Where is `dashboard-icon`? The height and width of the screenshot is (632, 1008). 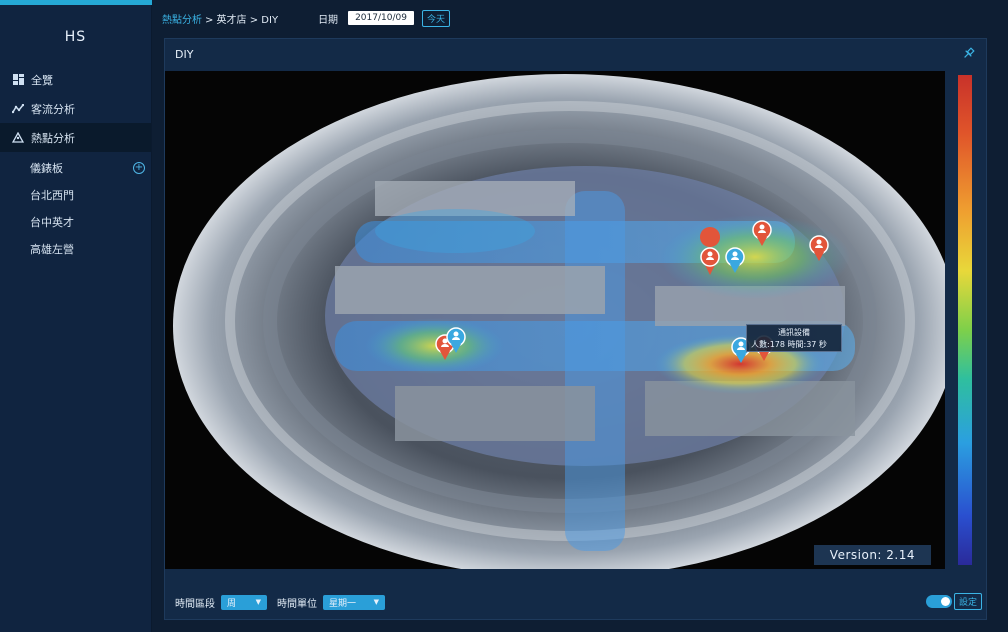 dashboard-icon is located at coordinates (18, 80).